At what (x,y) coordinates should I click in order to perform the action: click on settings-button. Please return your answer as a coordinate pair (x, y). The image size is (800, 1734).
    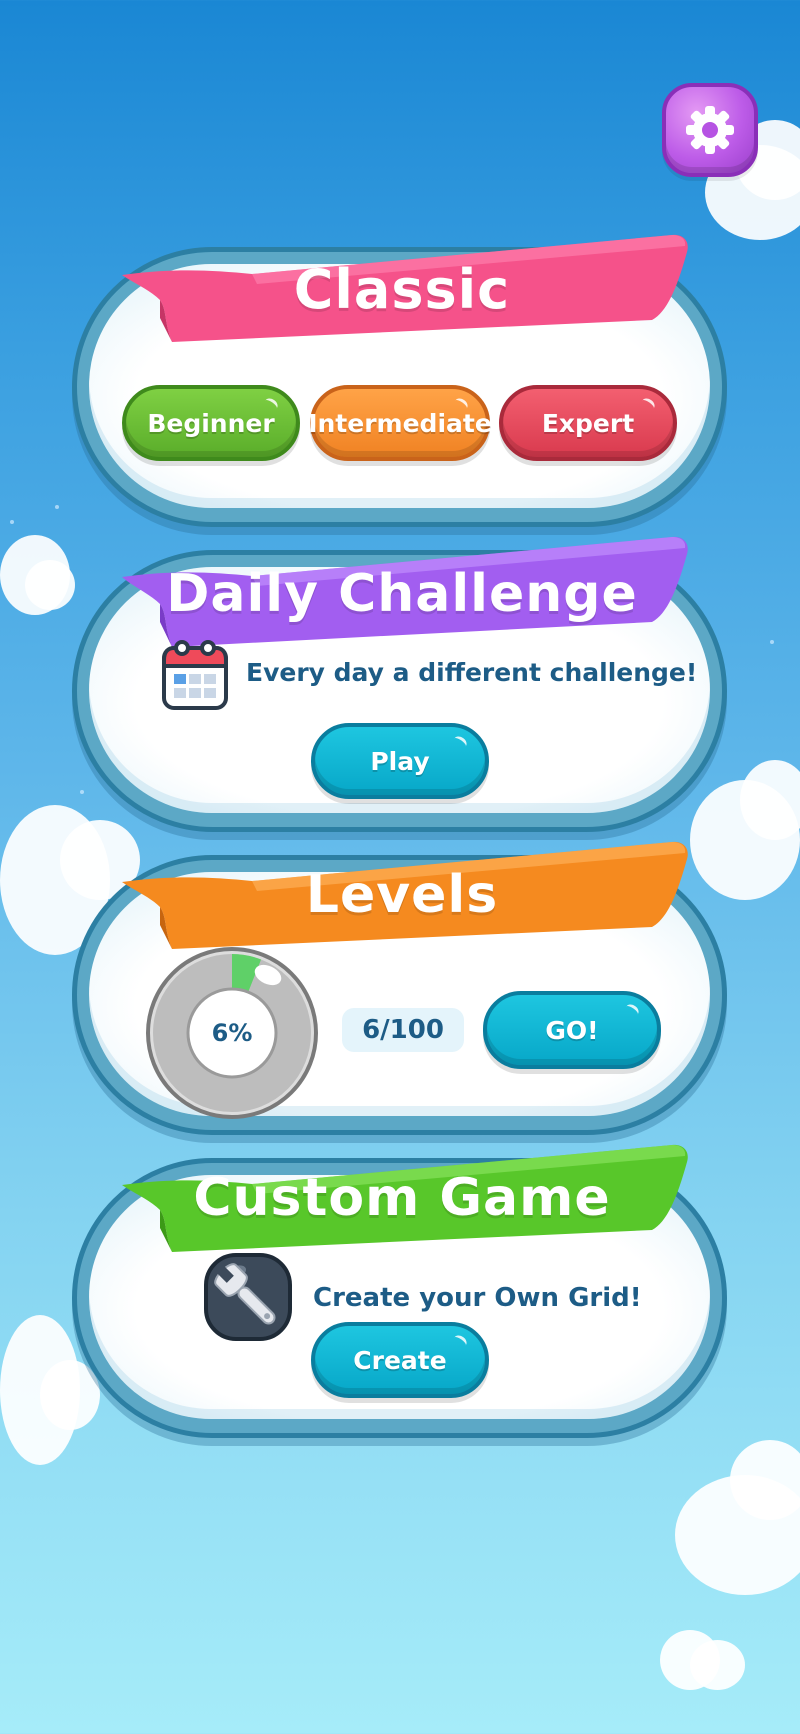
    Looking at the image, I should click on (710, 130).